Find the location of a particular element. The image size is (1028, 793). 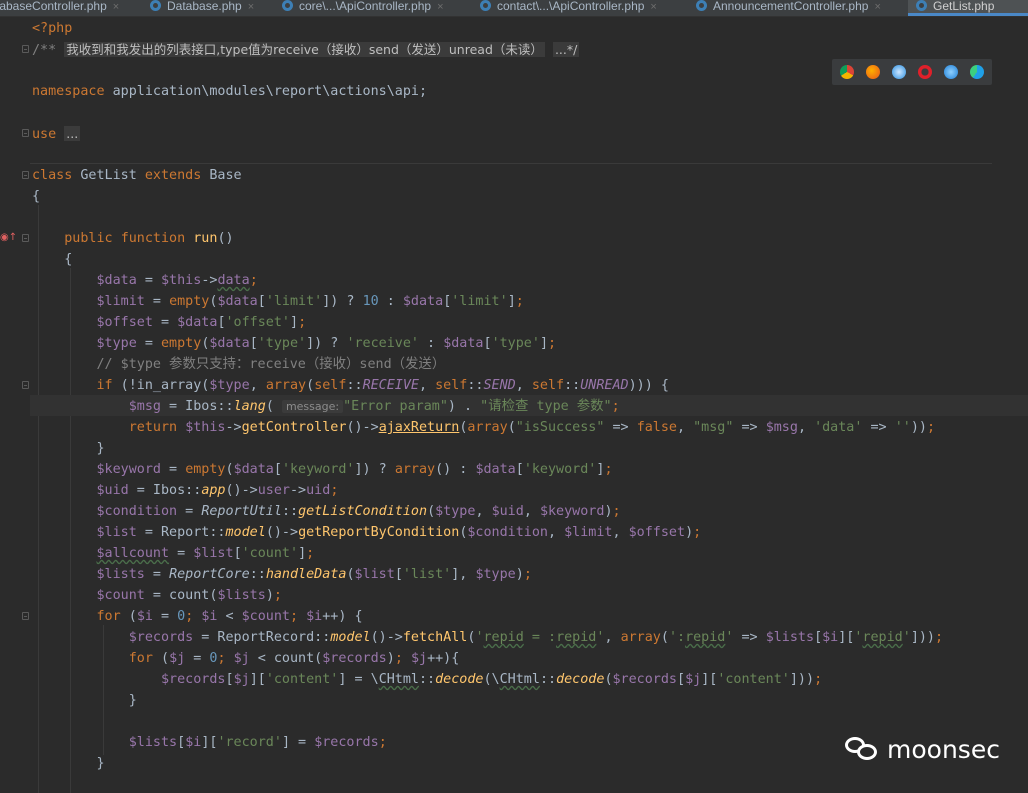

safari-icon is located at coordinates (899, 72).